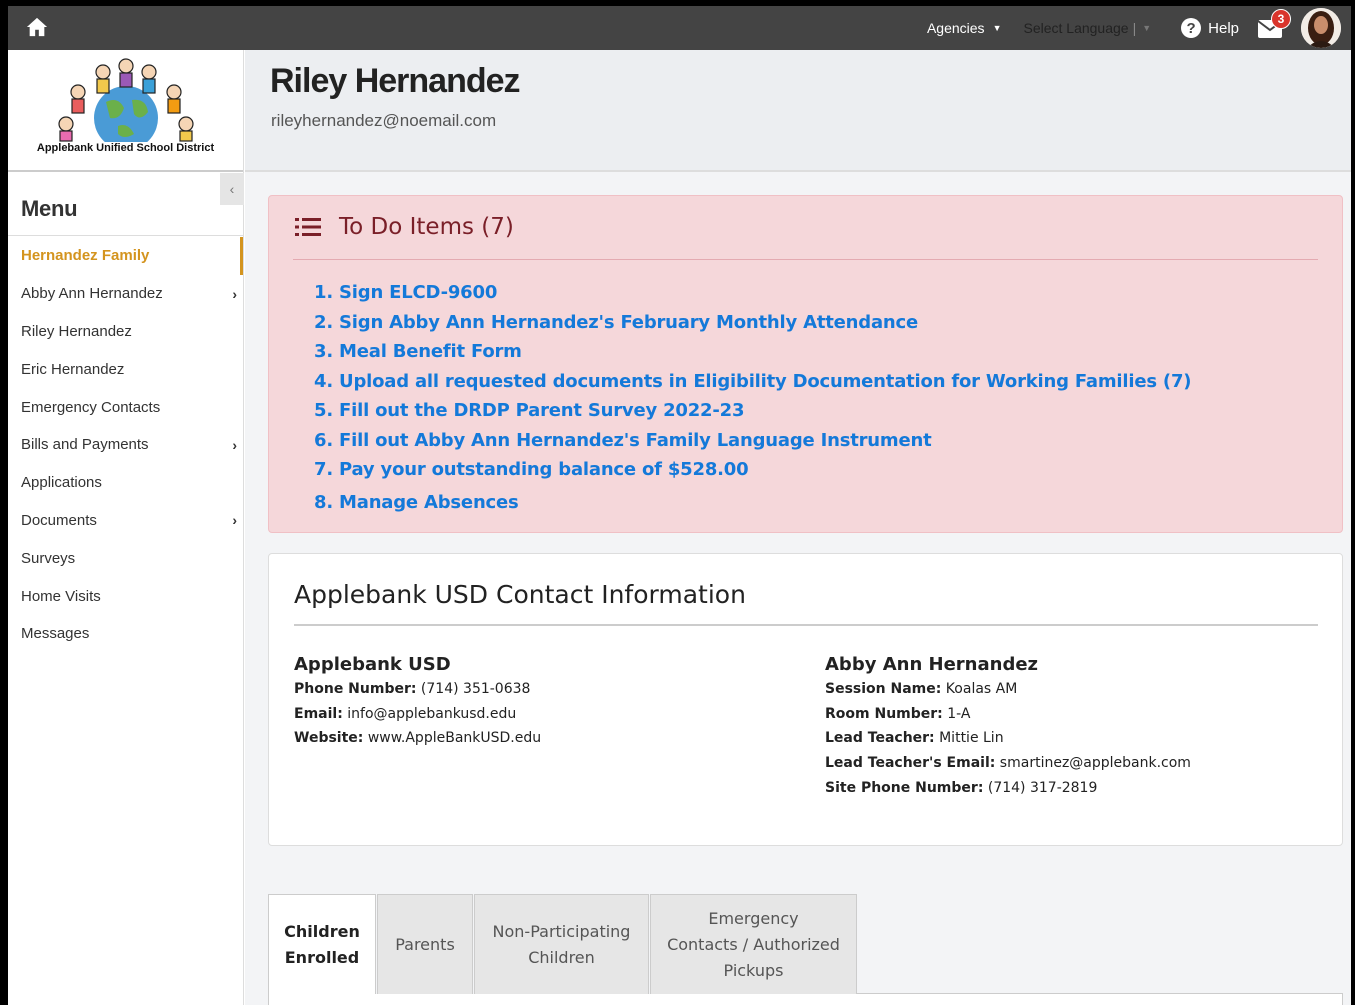 Image resolution: width=1355 pixels, height=1005 pixels. Describe the element at coordinates (125, 407) in the screenshot. I see `sidebar-item-emergency-contacts: Emergency Contacts` at that location.